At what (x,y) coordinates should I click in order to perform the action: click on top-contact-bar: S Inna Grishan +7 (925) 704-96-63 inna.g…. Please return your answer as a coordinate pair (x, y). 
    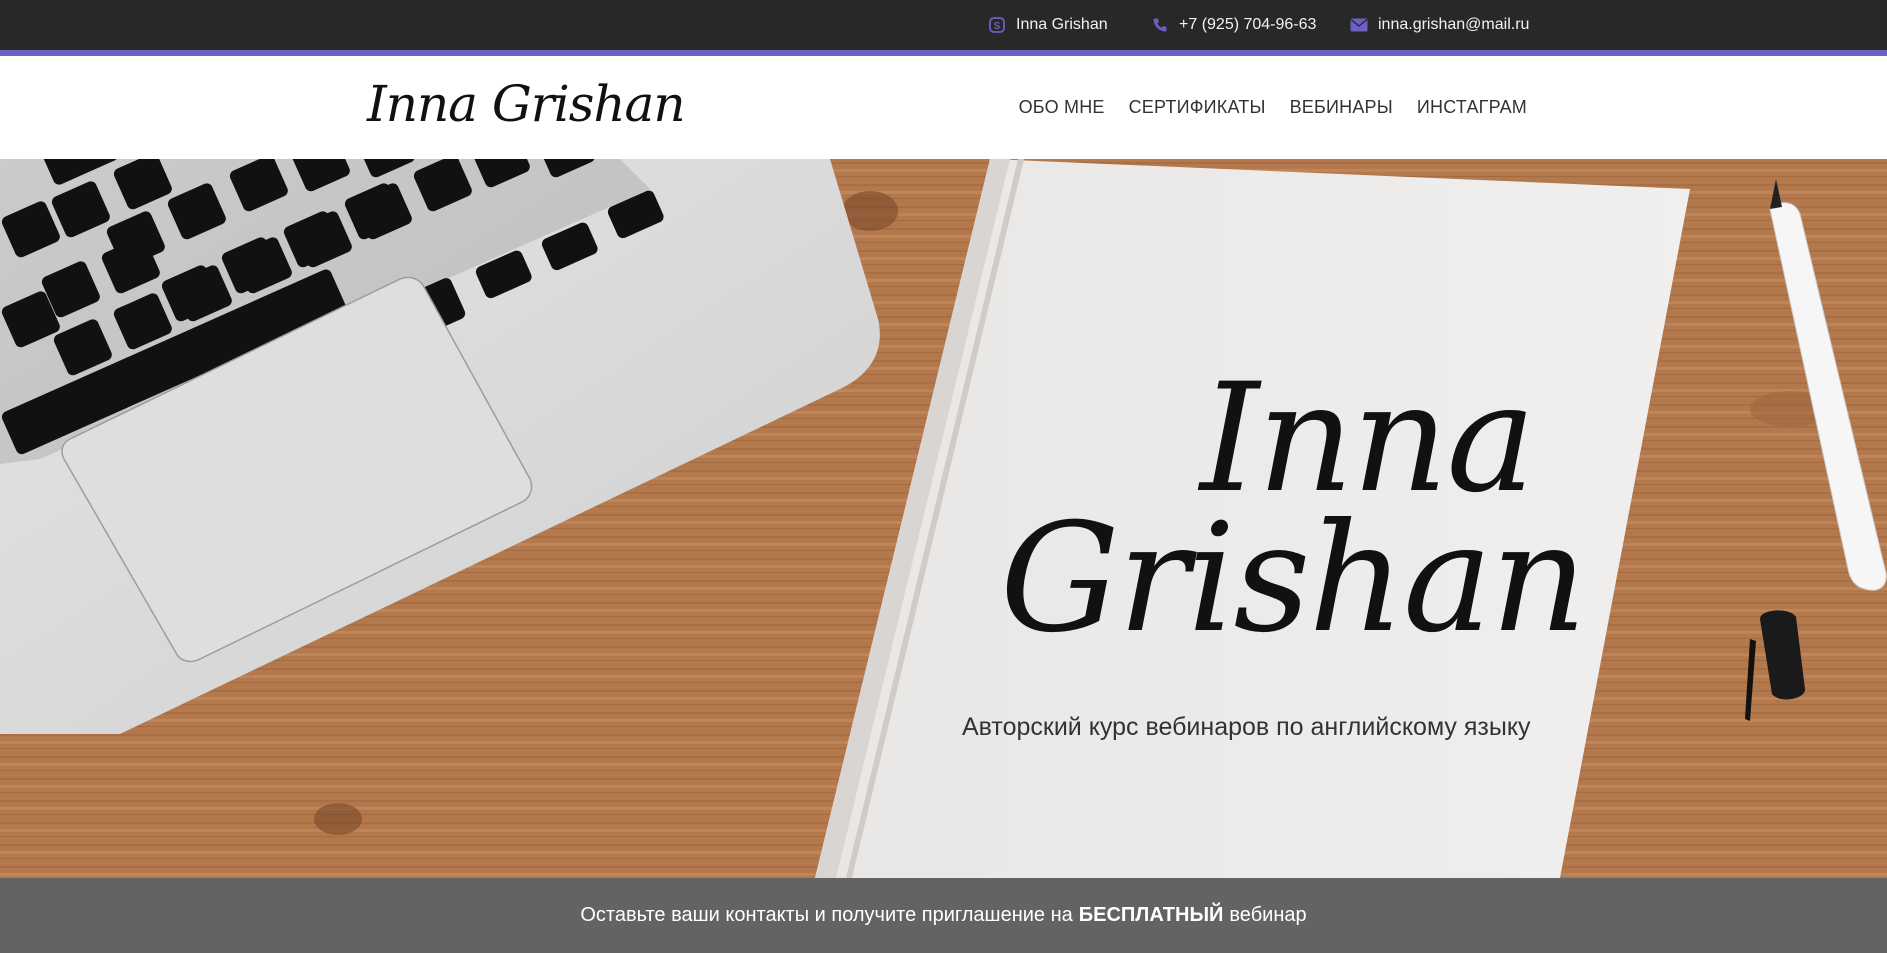
    Looking at the image, I should click on (943, 25).